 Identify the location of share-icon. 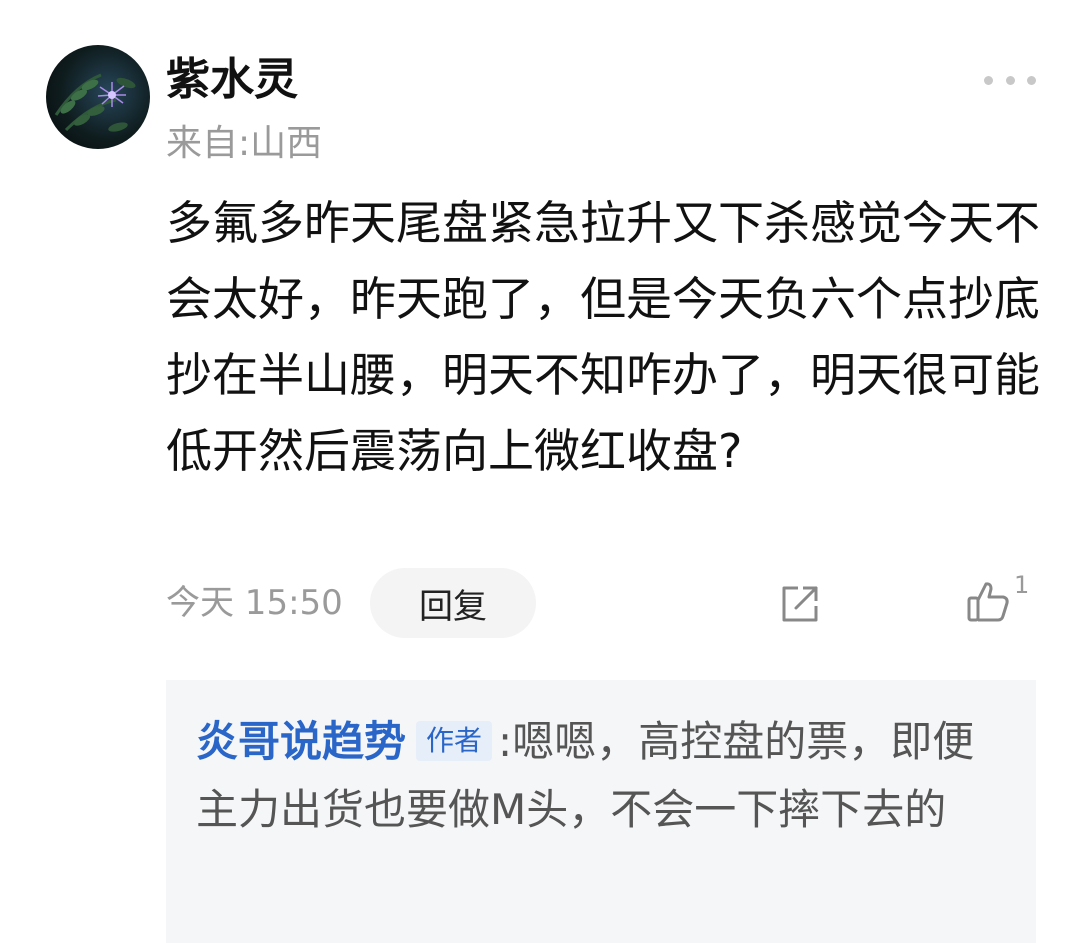
(800, 604).